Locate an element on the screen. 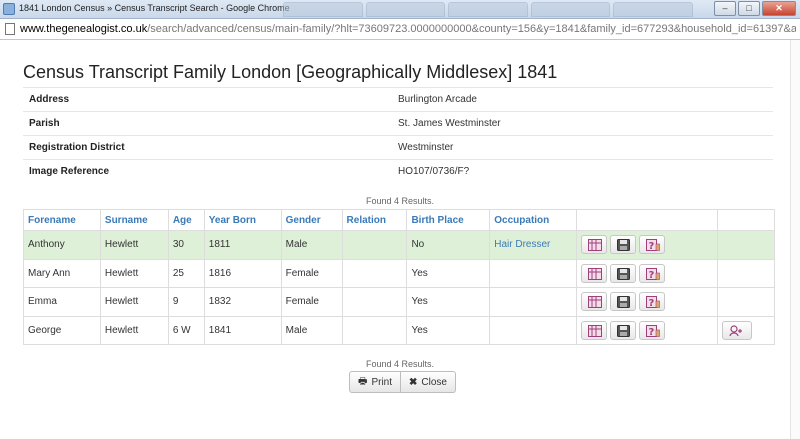 Image resolution: width=800 pixels, height=439 pixels. column-header-relation: Relation is located at coordinates (374, 220).